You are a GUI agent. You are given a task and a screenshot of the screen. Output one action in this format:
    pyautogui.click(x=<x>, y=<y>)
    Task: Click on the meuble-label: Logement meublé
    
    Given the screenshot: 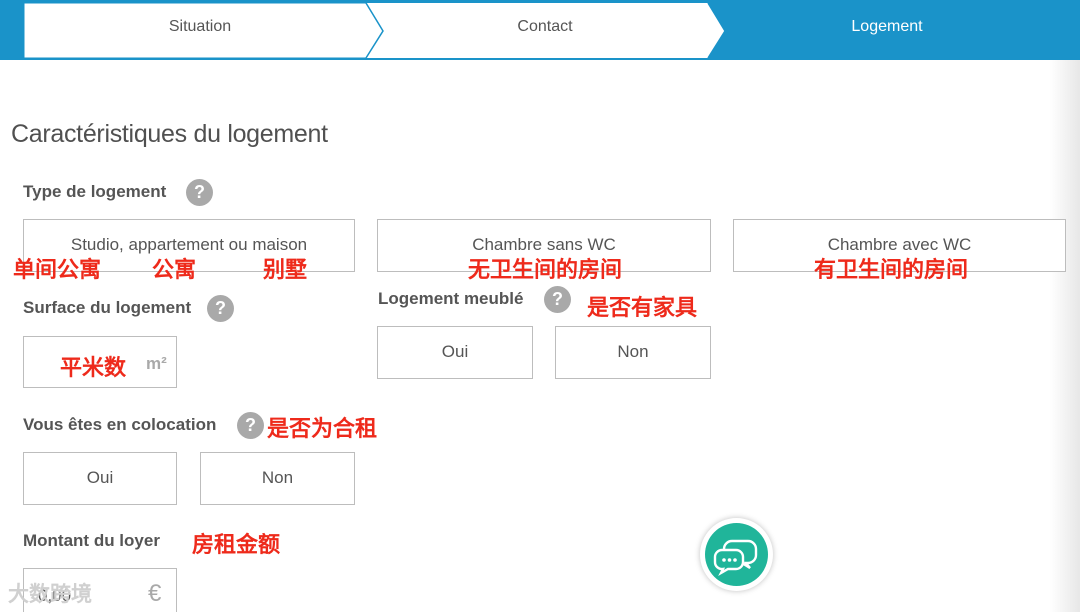 What is the action you would take?
    pyautogui.click(x=451, y=298)
    